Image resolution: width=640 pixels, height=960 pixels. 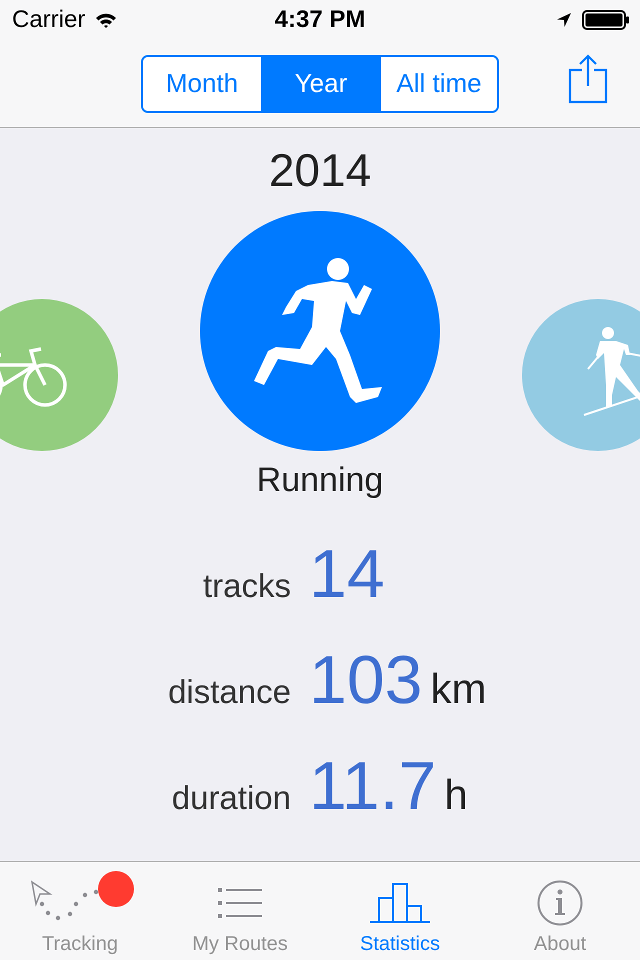 I want to click on stat-unit: h, so click(x=456, y=795).